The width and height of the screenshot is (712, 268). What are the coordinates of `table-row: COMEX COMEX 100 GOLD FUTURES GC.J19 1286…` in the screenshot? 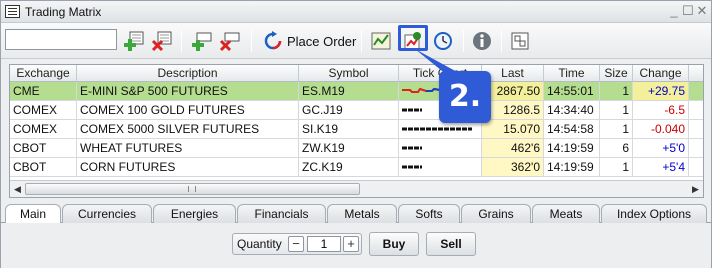 It's located at (356, 110).